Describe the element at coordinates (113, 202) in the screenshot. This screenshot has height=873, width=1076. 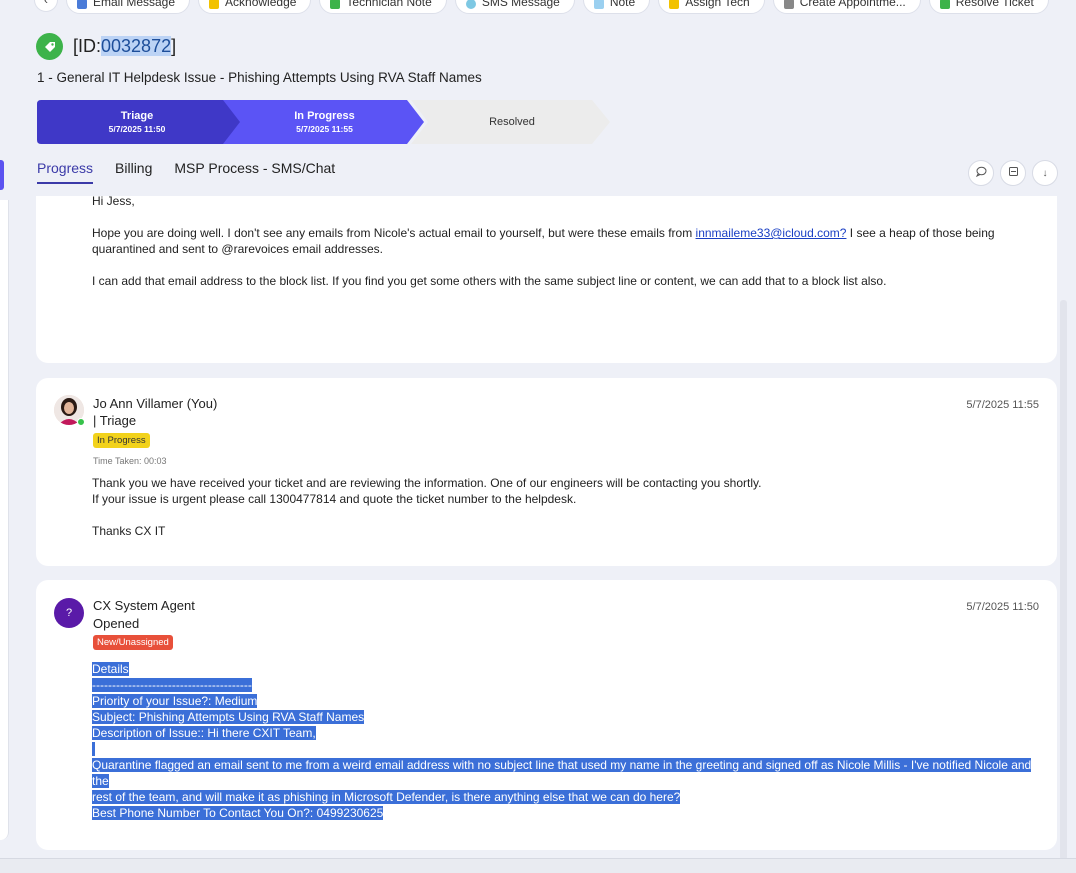
I see `entry-greeting: Hi Jess,` at that location.